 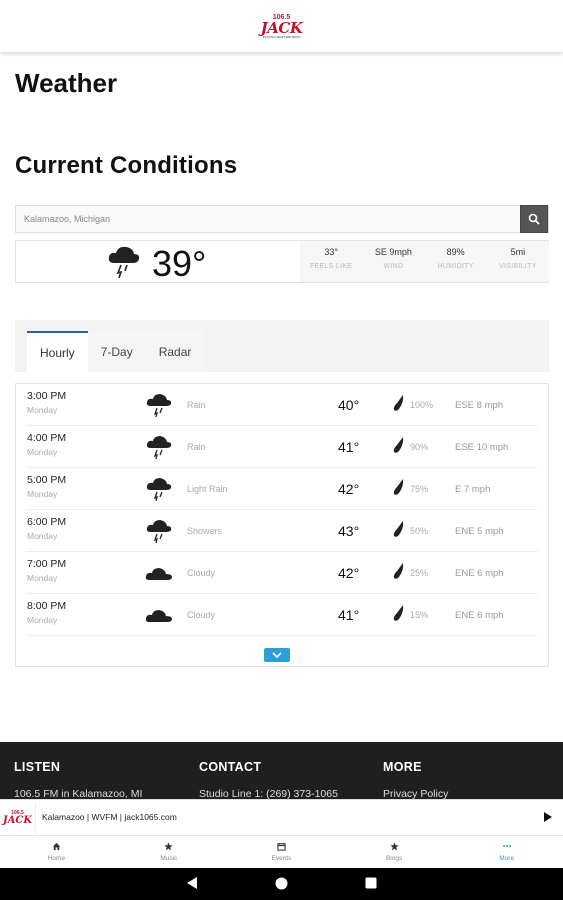 I want to click on tab-radar: Radar, so click(x=175, y=351).